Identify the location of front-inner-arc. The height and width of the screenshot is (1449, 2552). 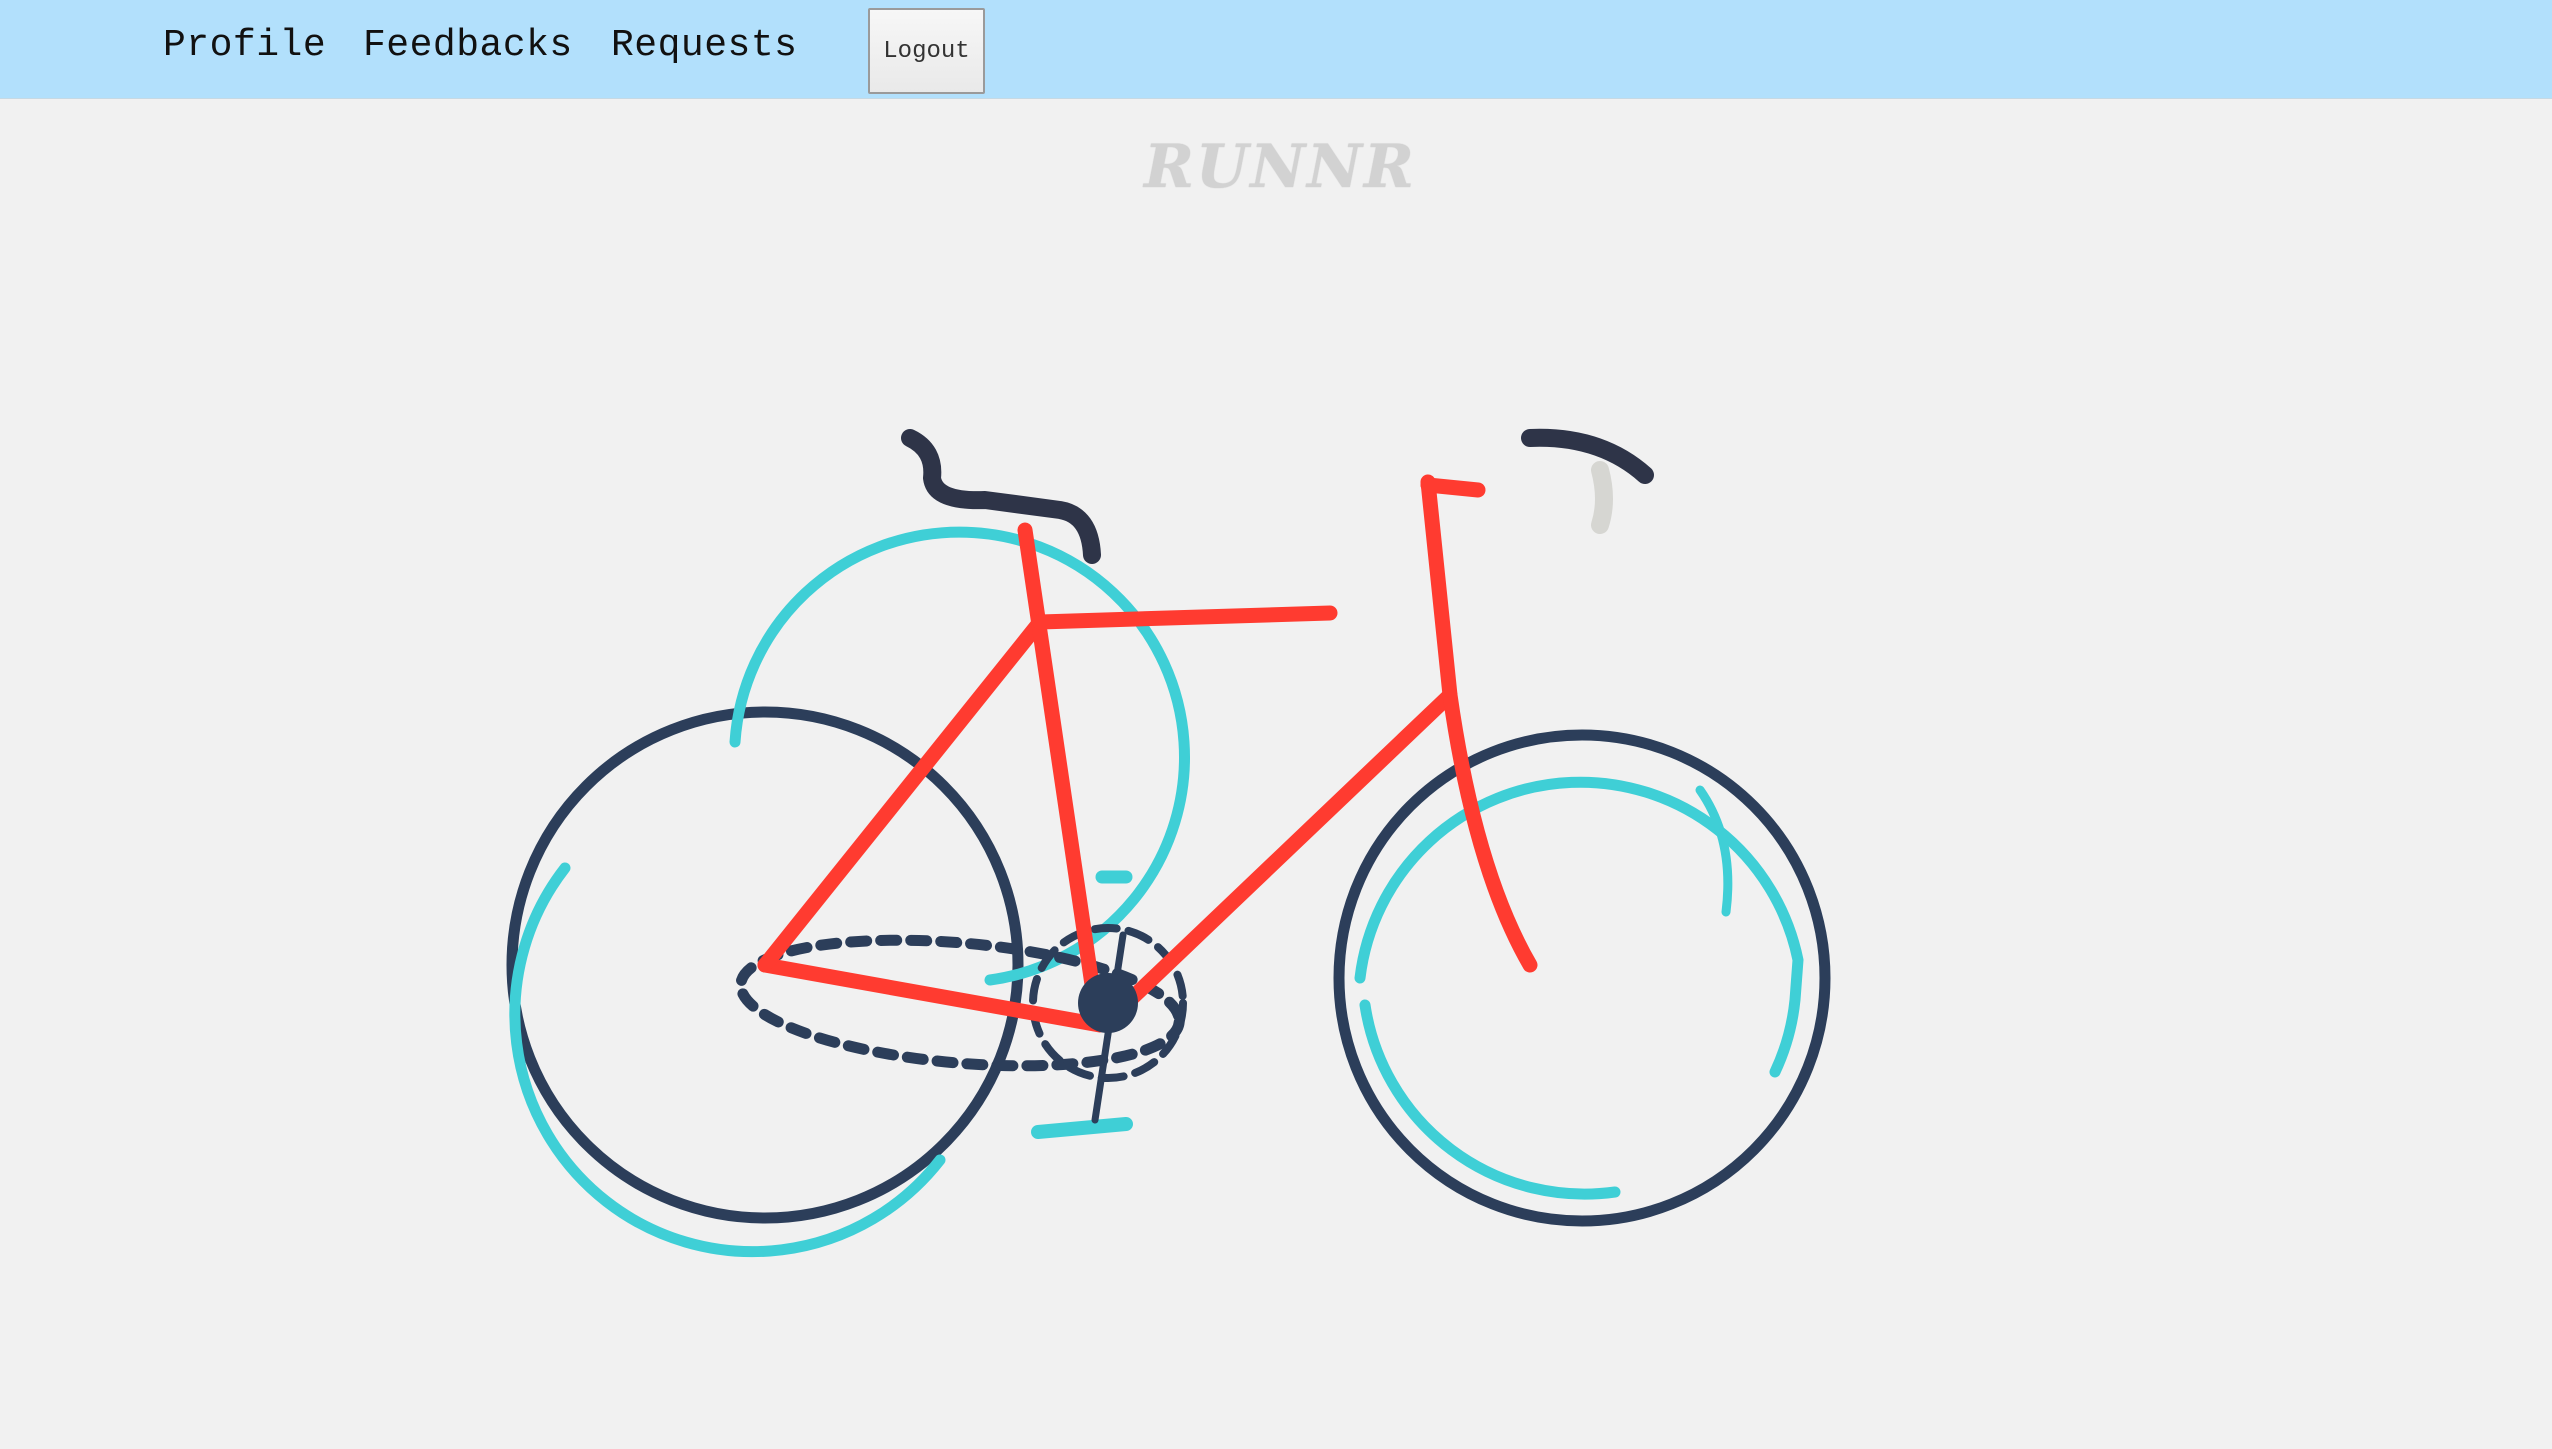
(1714, 851).